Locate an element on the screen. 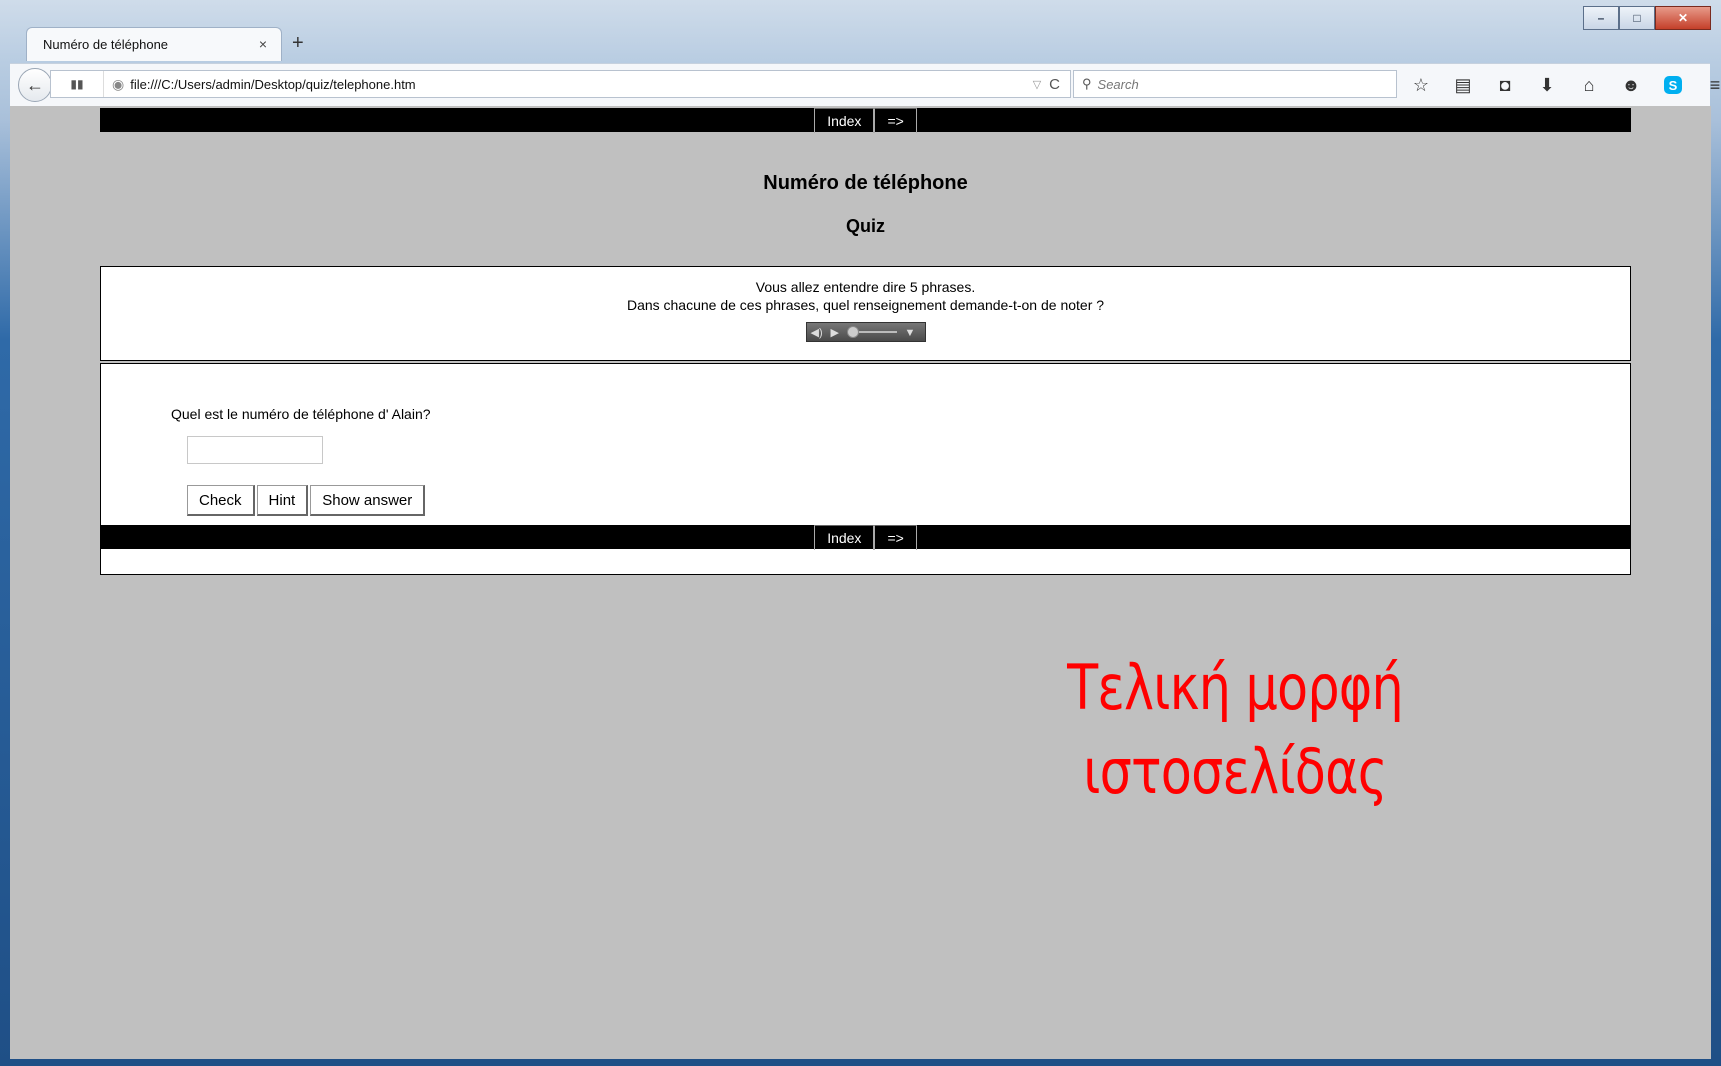 The width and height of the screenshot is (1721, 1066). minimize-button: – is located at coordinates (1601, 18).